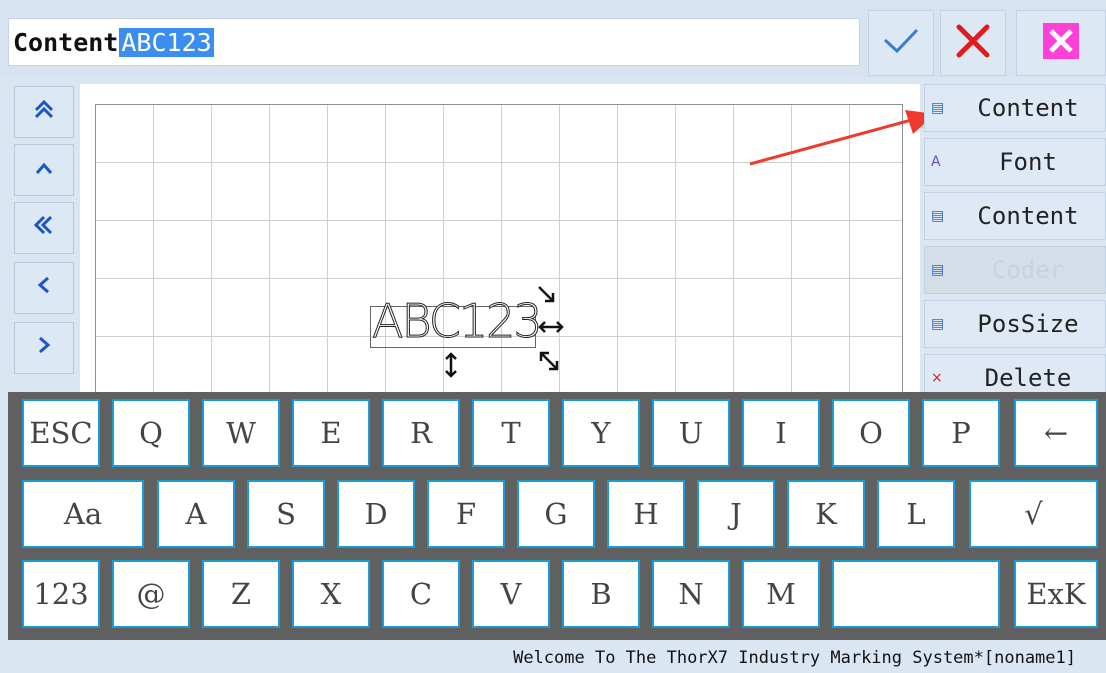 This screenshot has height=673, width=1106. I want to click on key-j: J, so click(736, 514).